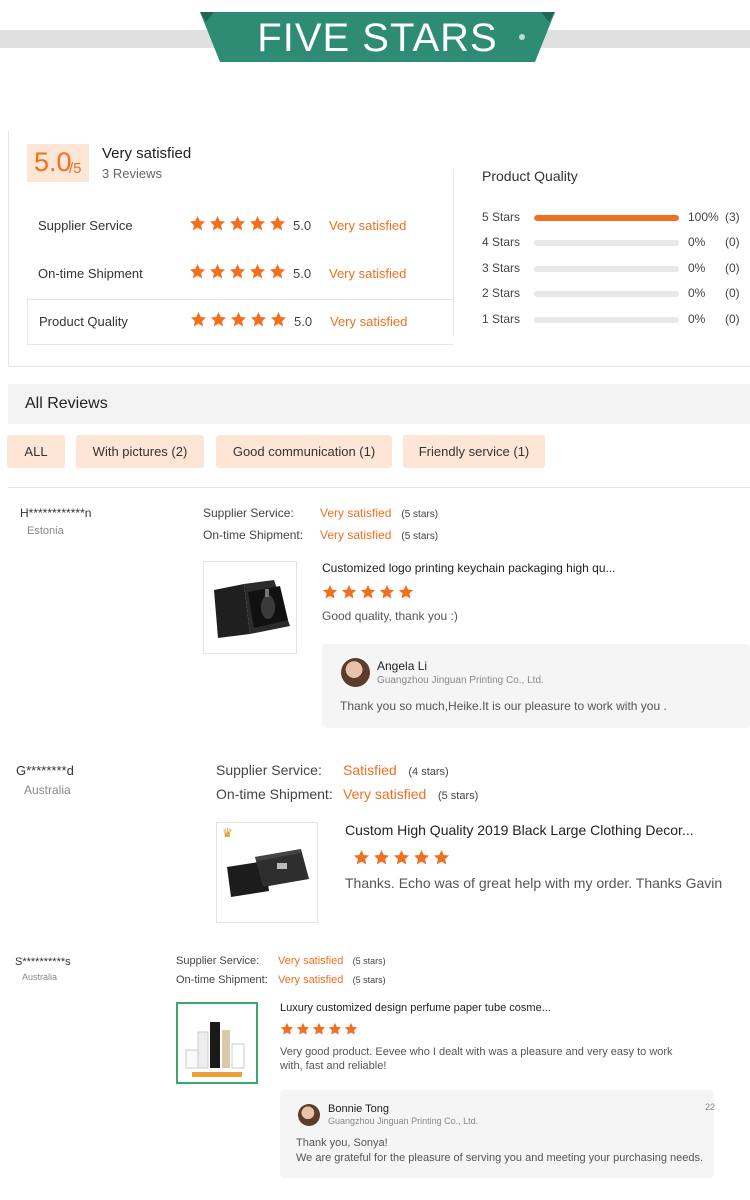 Image resolution: width=750 pixels, height=1200 pixels. What do you see at coordinates (501, 293) in the screenshot?
I see `distribution-label: 2 Stars` at bounding box center [501, 293].